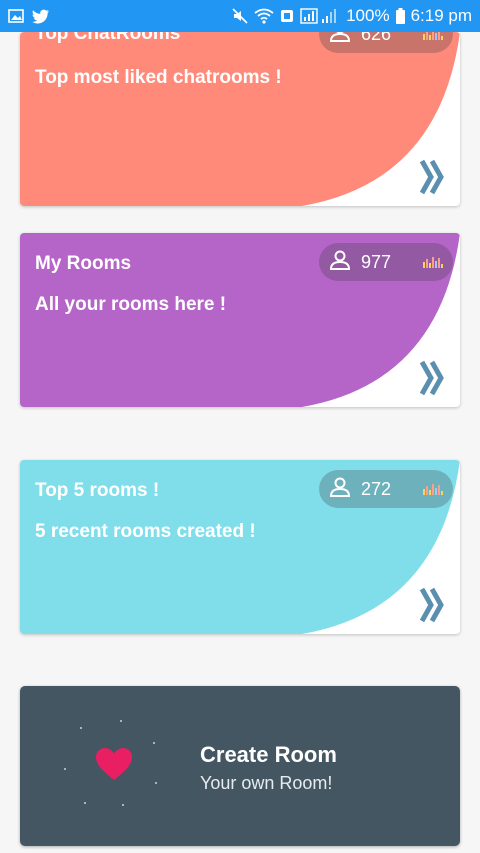  What do you see at coordinates (268, 754) in the screenshot?
I see `create-room-title: Create Room` at bounding box center [268, 754].